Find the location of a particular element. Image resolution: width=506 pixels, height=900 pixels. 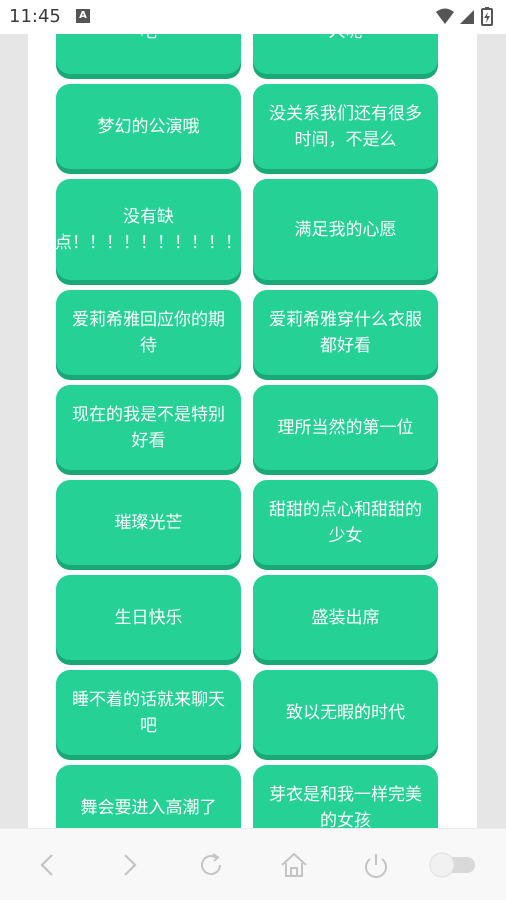

voice-card: 人呢 is located at coordinates (345, 54).